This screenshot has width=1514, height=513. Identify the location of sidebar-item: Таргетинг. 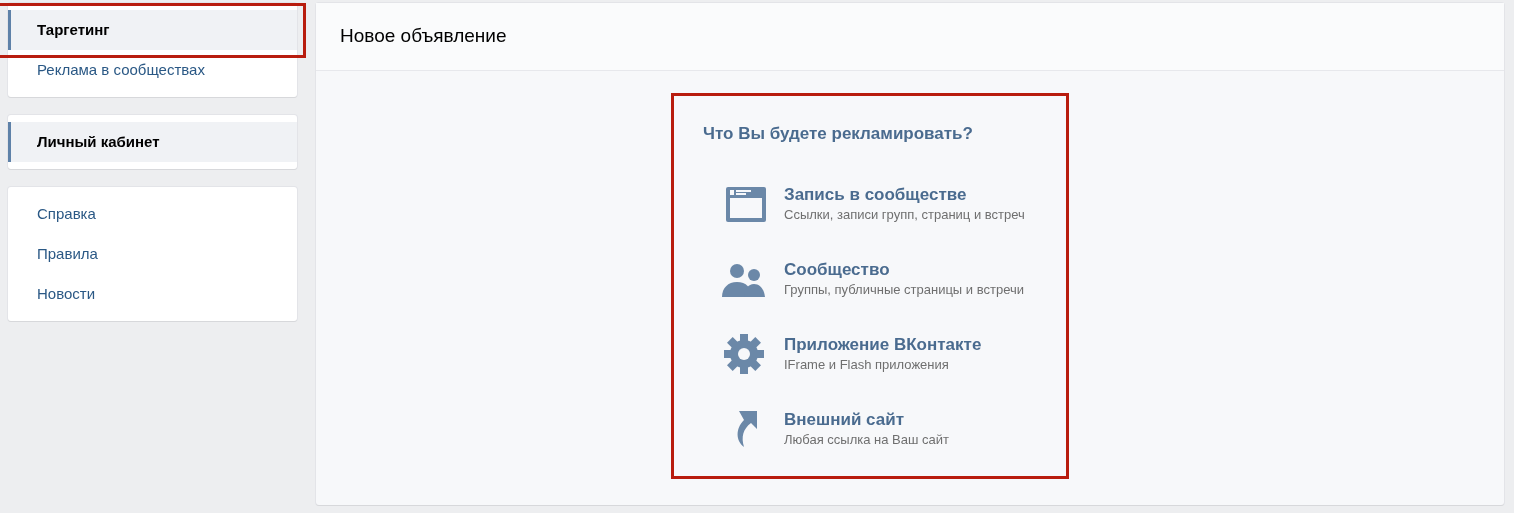
(152, 30).